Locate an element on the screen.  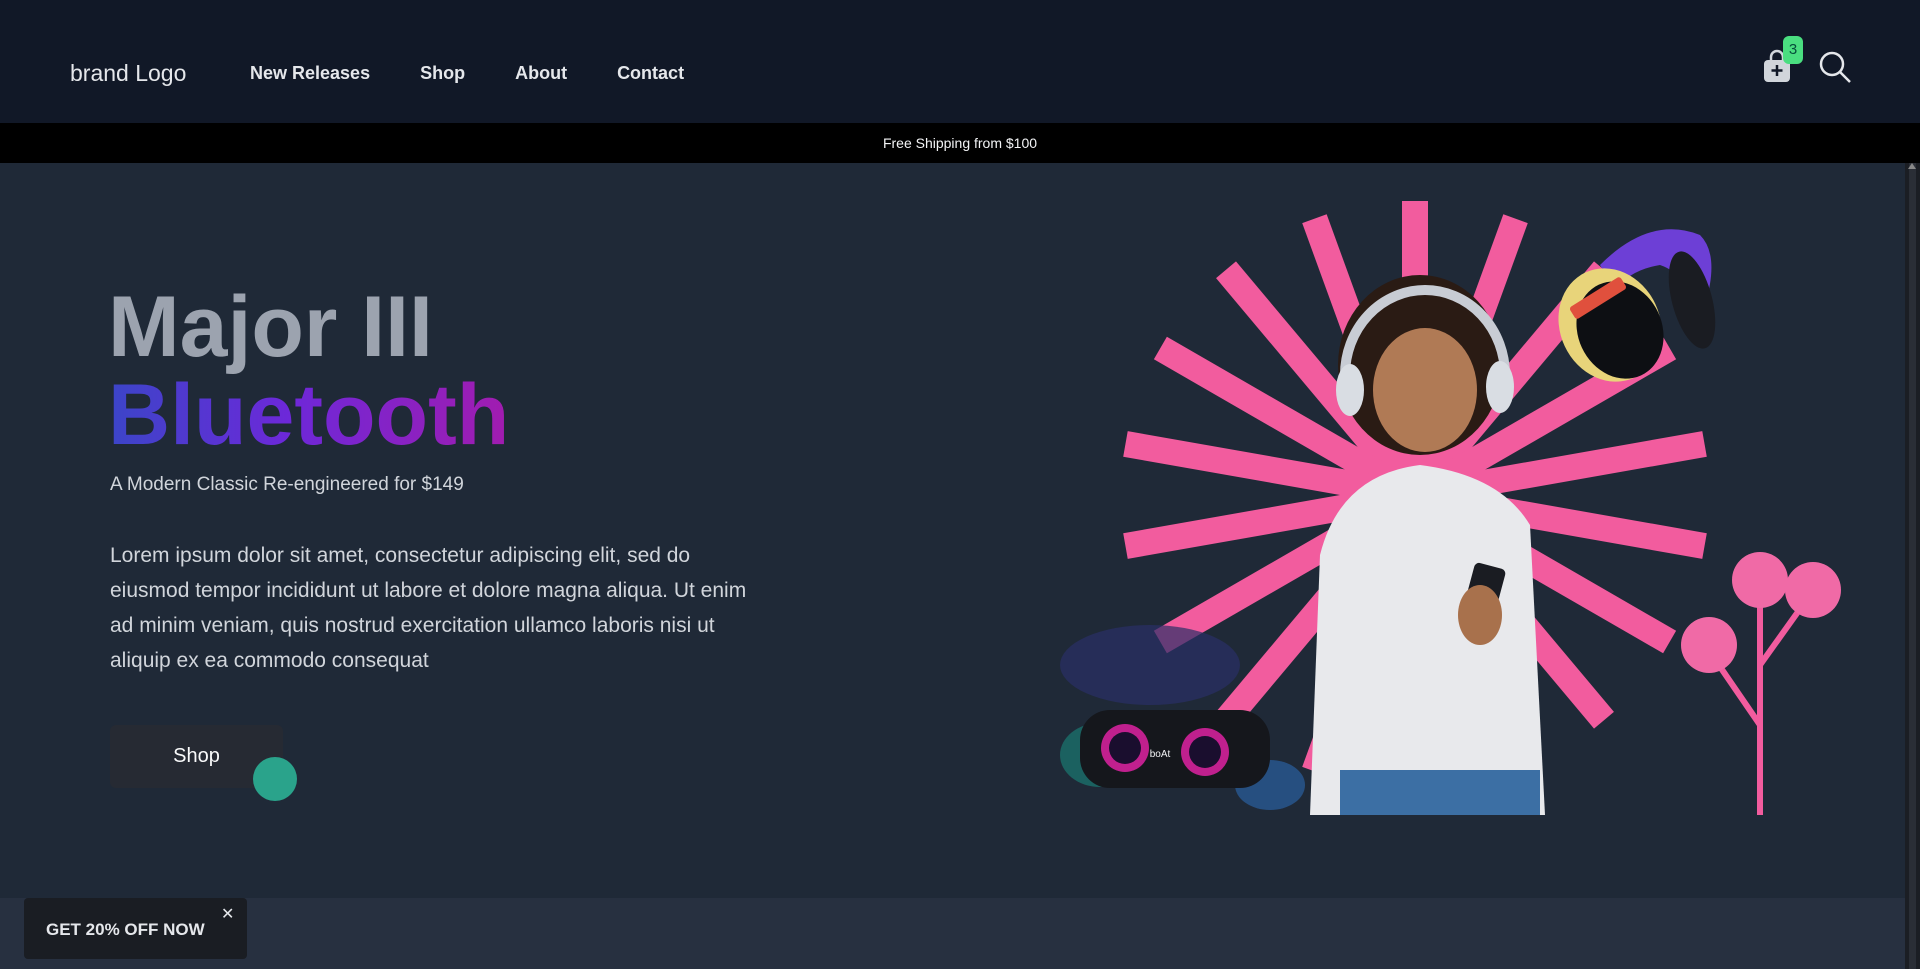
announcement-bar: Free Shipping from $100 is located at coordinates (960, 143).